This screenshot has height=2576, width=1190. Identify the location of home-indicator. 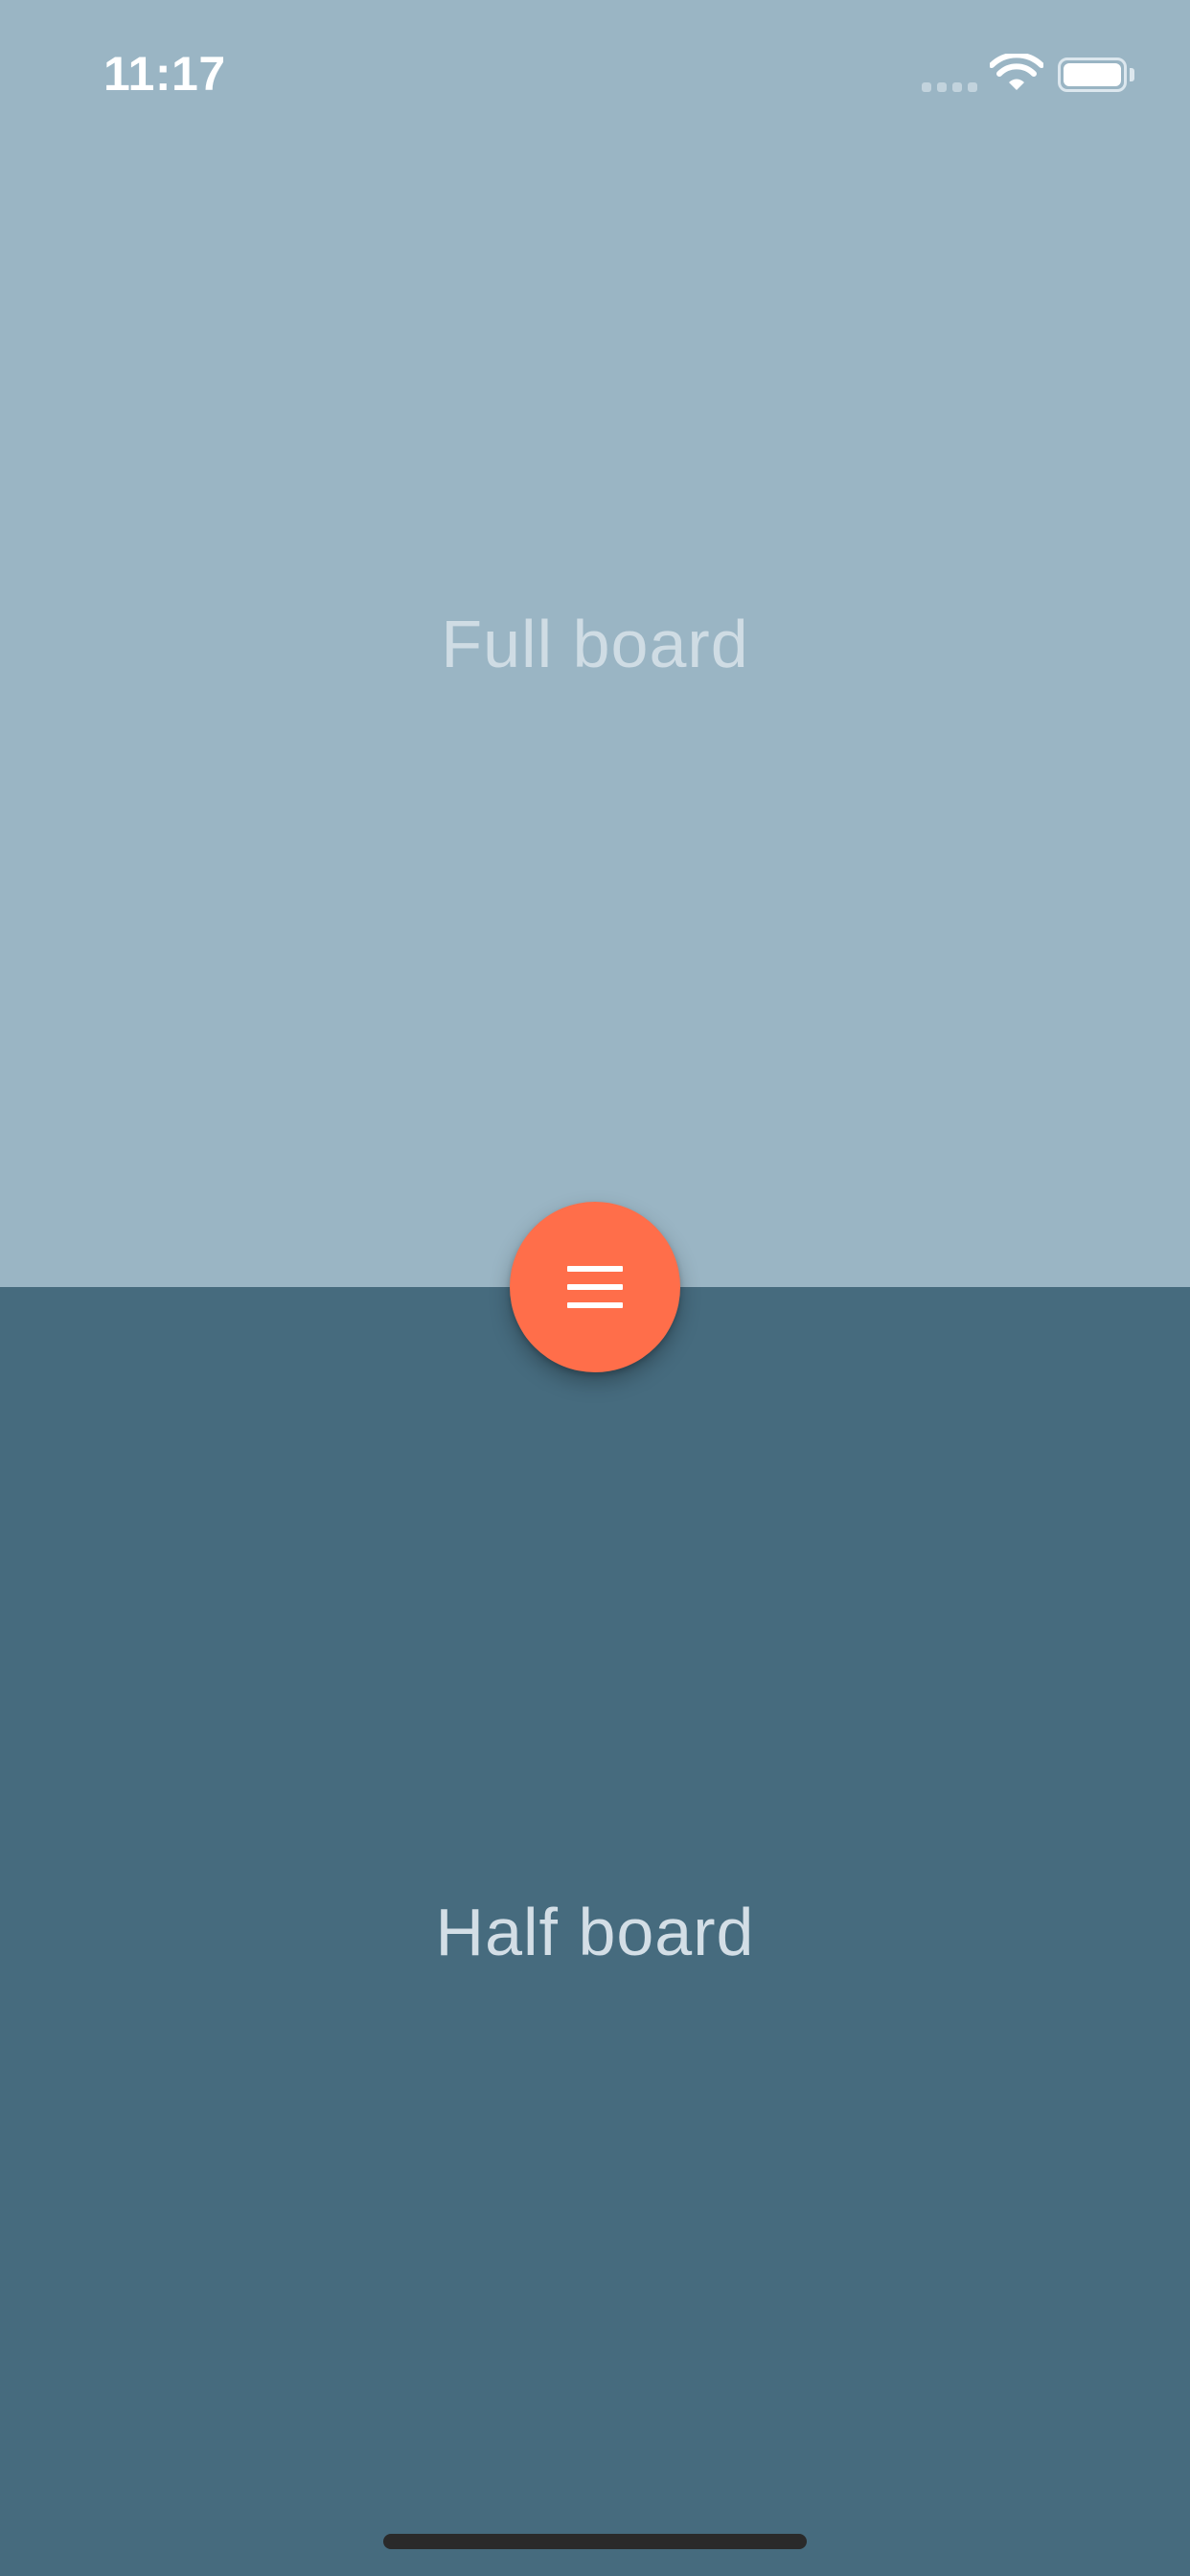
(595, 2541).